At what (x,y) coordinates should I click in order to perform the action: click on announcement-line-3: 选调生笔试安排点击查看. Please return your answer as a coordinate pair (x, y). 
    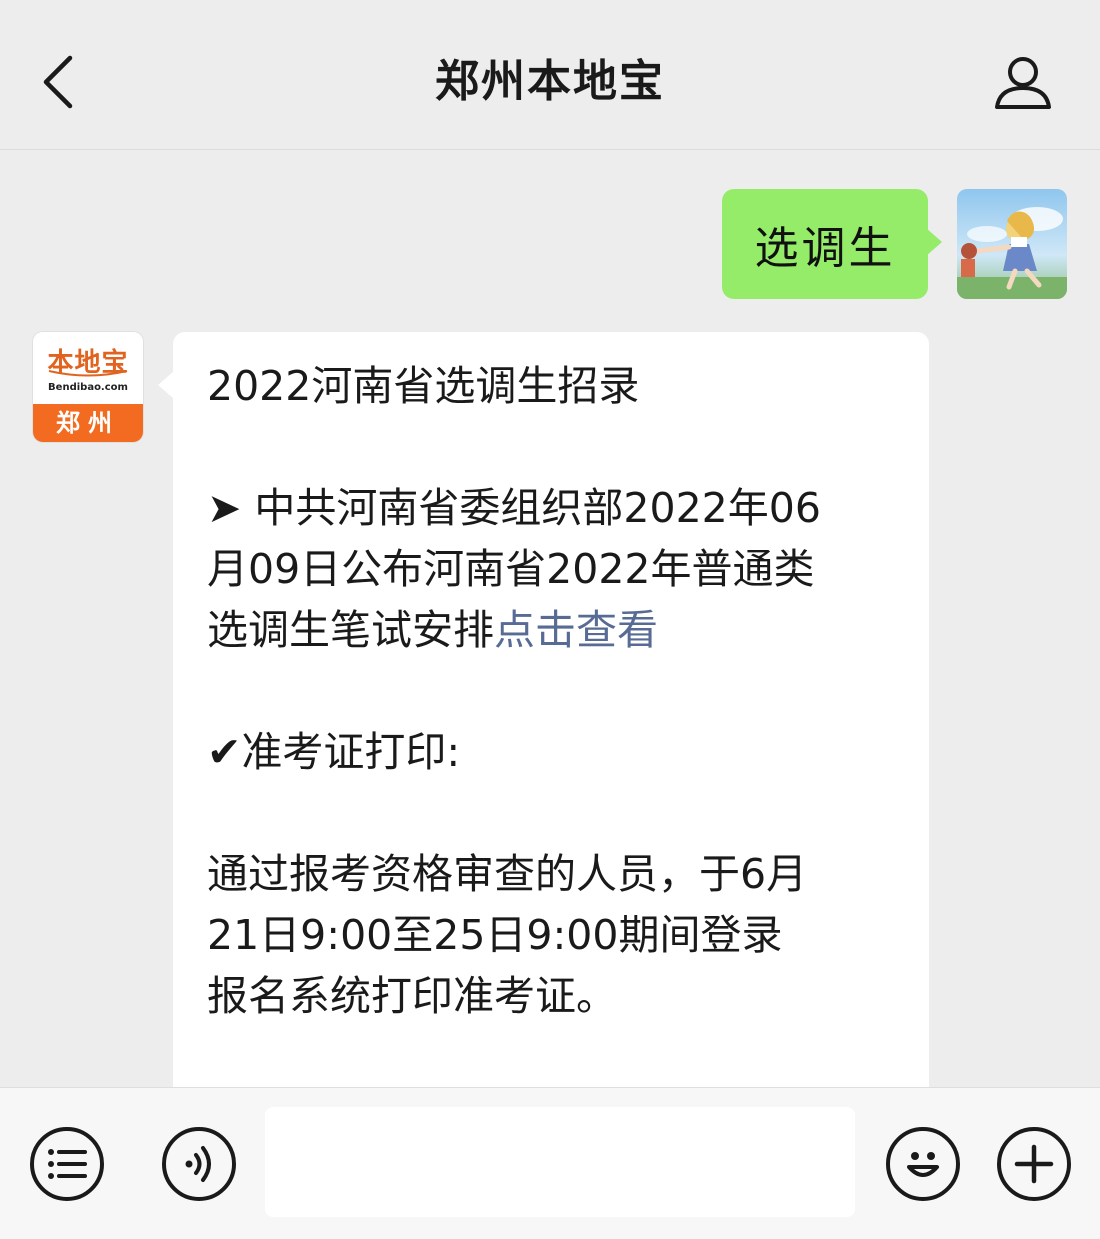
    Looking at the image, I should click on (553, 630).